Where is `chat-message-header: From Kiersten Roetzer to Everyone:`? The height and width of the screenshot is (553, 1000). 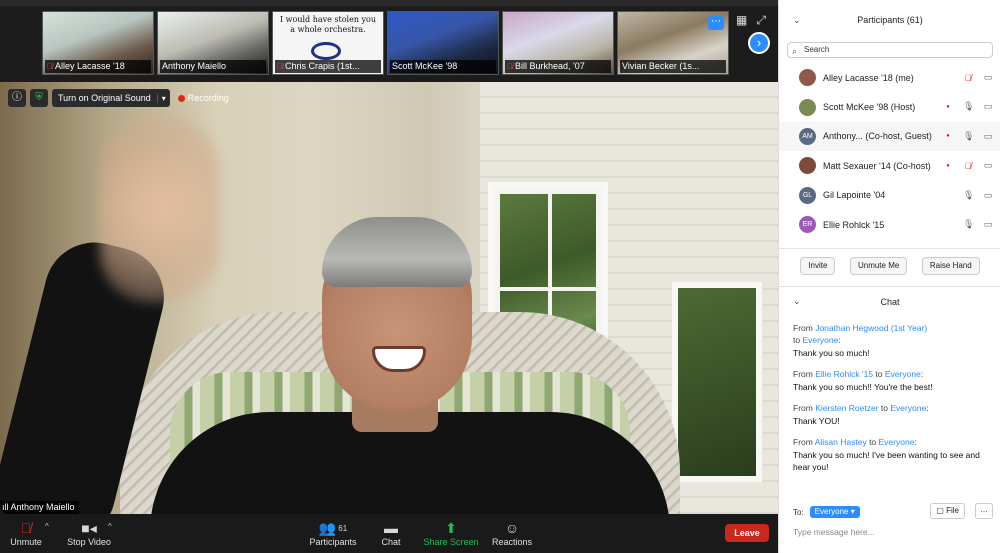
chat-message-header: From Kiersten Roetzer to Everyone: is located at coordinates (893, 408).